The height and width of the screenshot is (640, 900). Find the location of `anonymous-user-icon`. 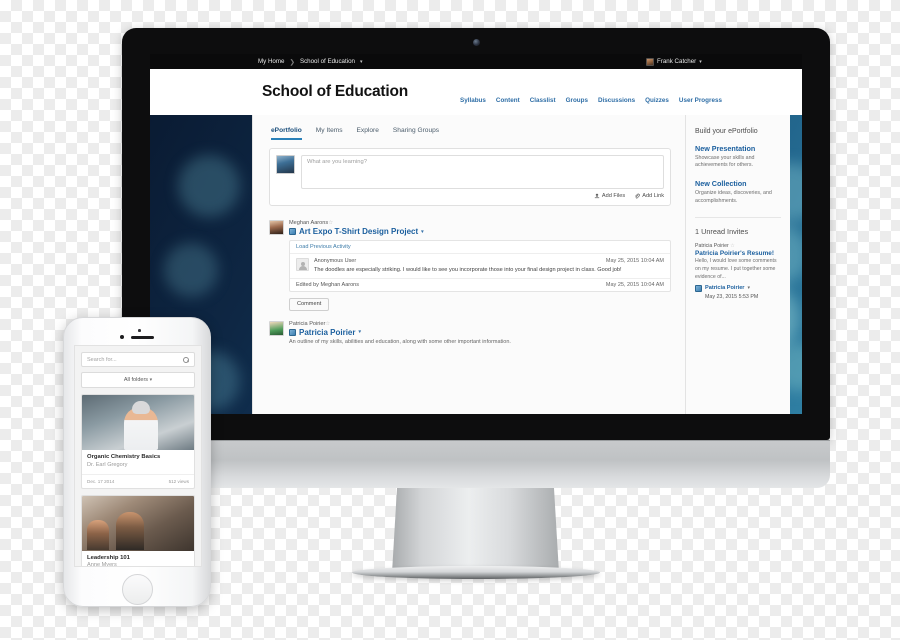

anonymous-user-icon is located at coordinates (302, 264).